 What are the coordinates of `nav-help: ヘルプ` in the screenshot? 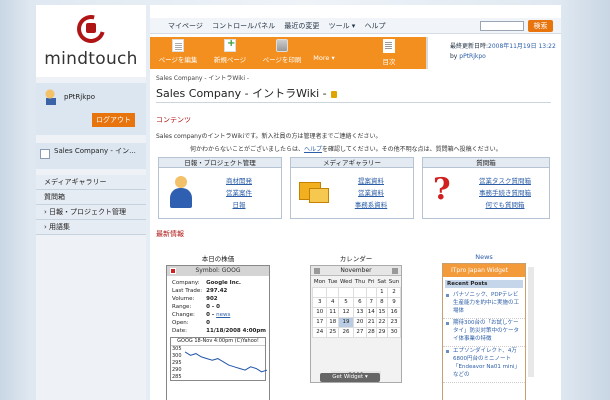 It's located at (375, 26).